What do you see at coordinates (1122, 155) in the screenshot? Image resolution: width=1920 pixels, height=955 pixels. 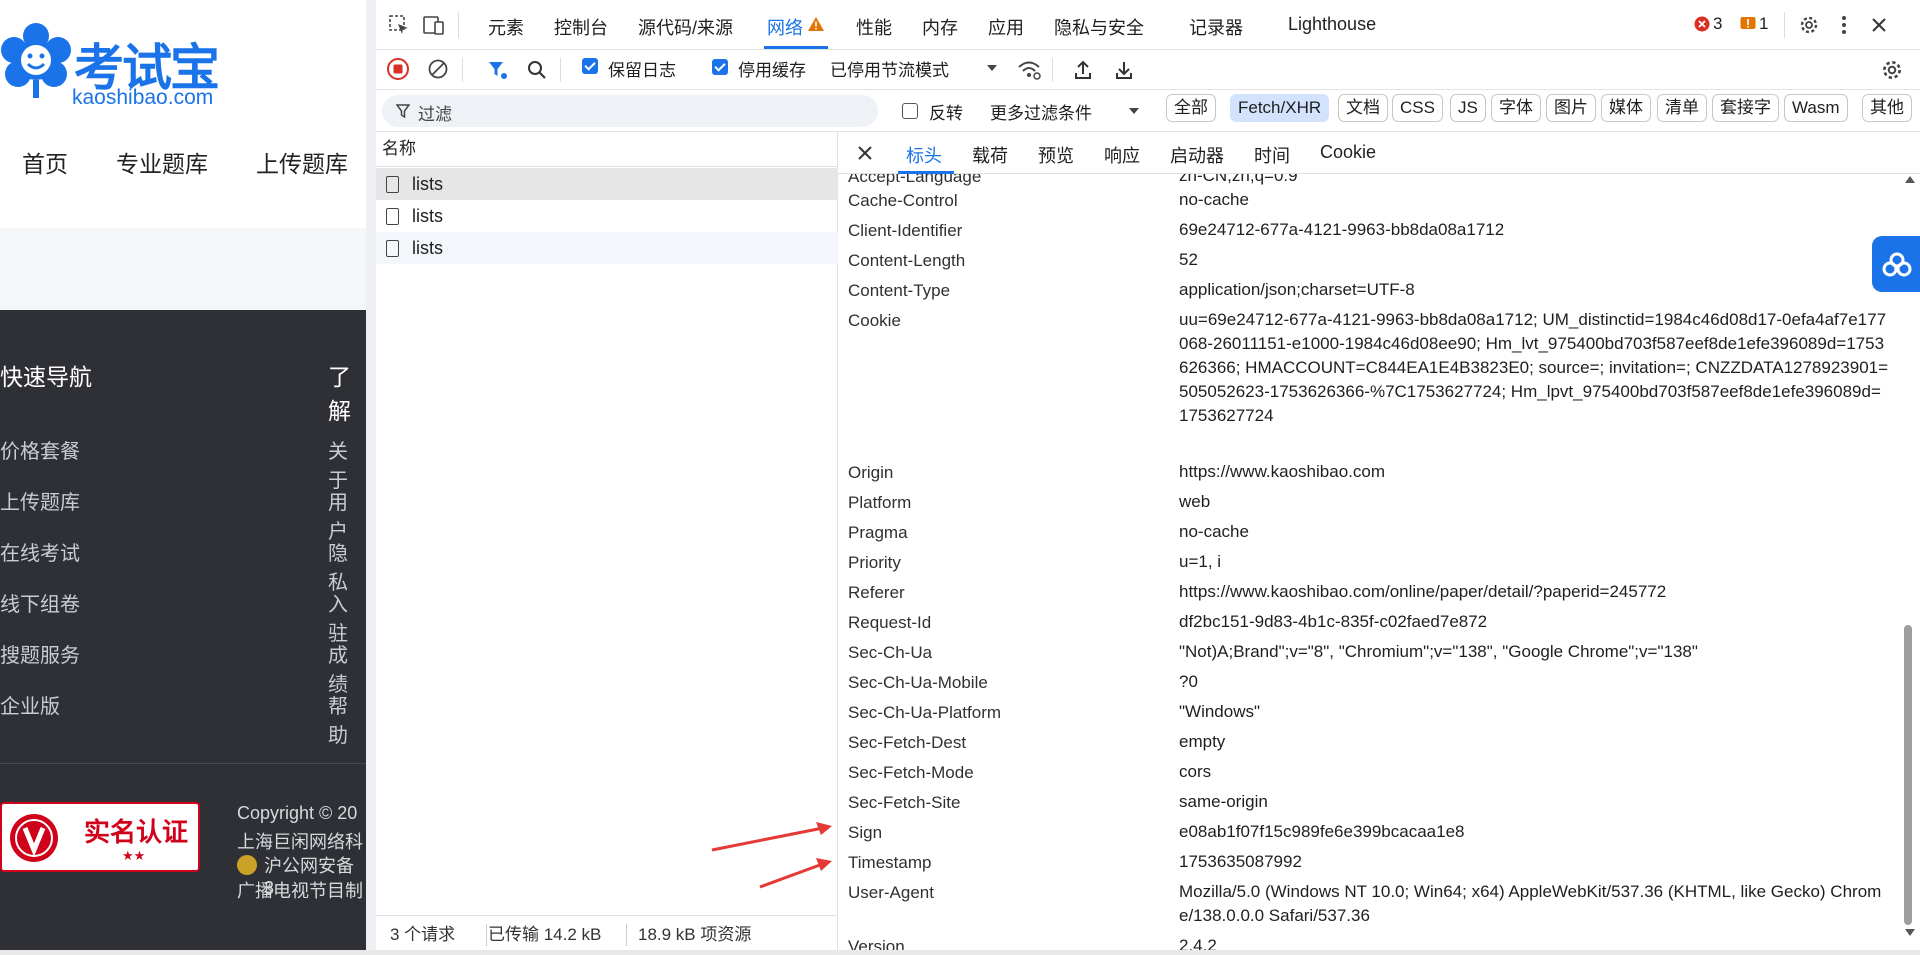 I see `tab-response: 响应` at bounding box center [1122, 155].